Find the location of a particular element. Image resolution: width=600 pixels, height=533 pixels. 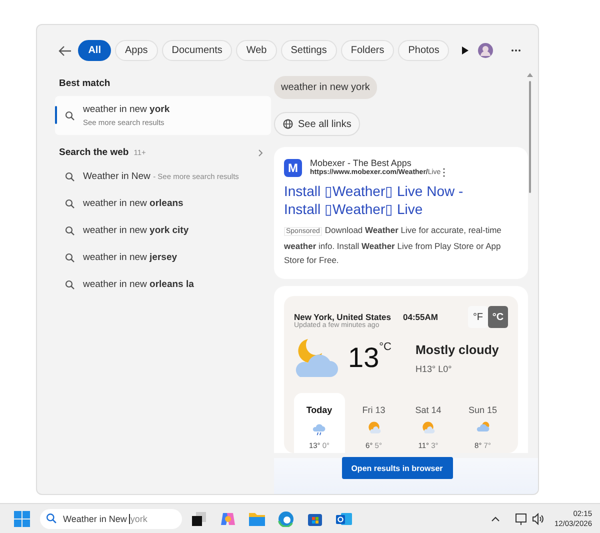

globe-icon is located at coordinates (288, 124).